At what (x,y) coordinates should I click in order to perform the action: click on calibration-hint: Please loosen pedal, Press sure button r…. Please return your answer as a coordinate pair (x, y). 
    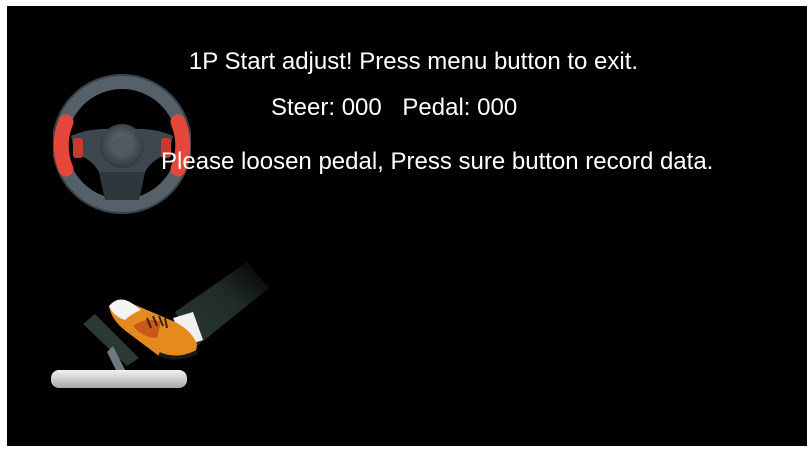
    Looking at the image, I should click on (437, 161).